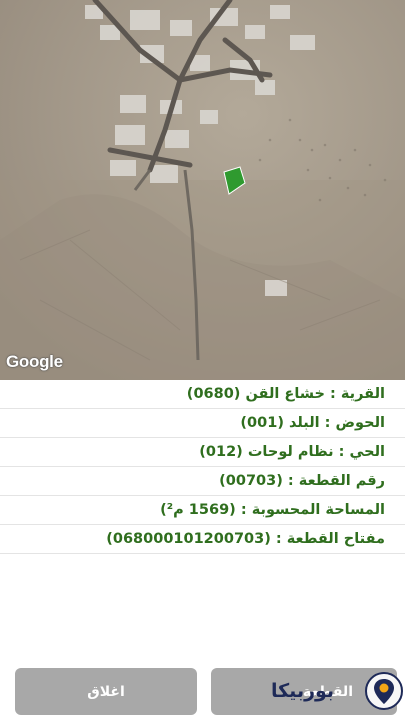 The height and width of the screenshot is (720, 405). I want to click on basin-row: الحوض : البلد (001), so click(202, 423).